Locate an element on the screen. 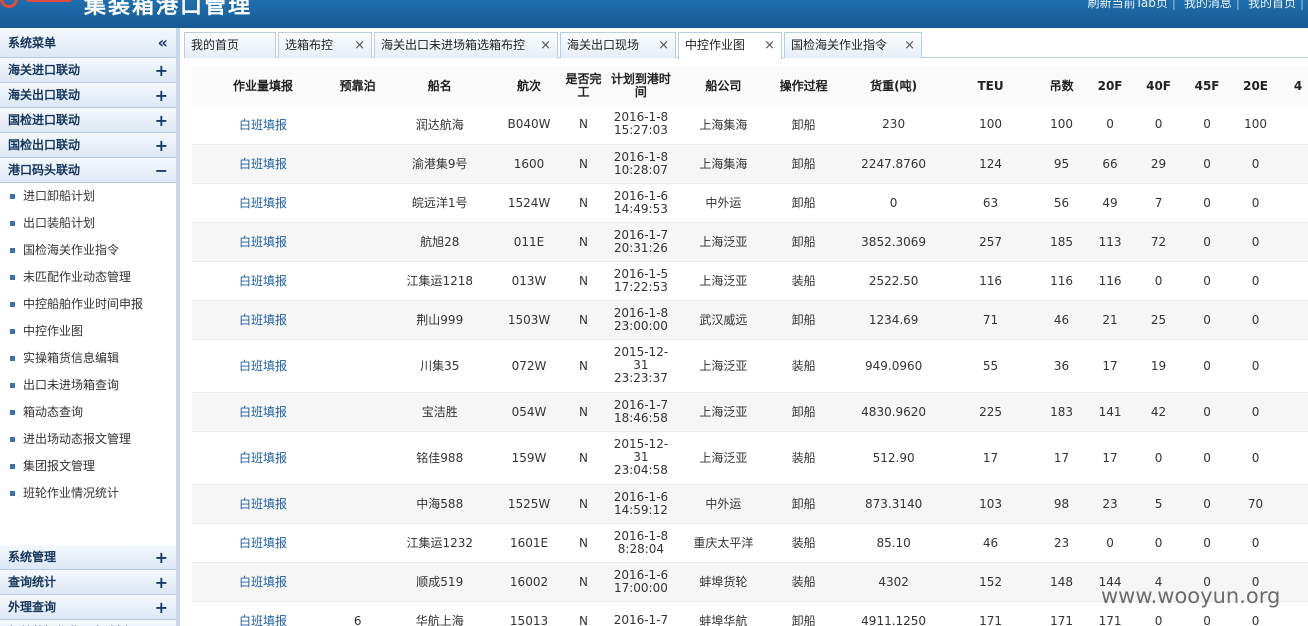 Image resolution: width=1308 pixels, height=626 pixels. sidebar-group-groups_bottom-2: 外理查询 + is located at coordinates (88, 607).